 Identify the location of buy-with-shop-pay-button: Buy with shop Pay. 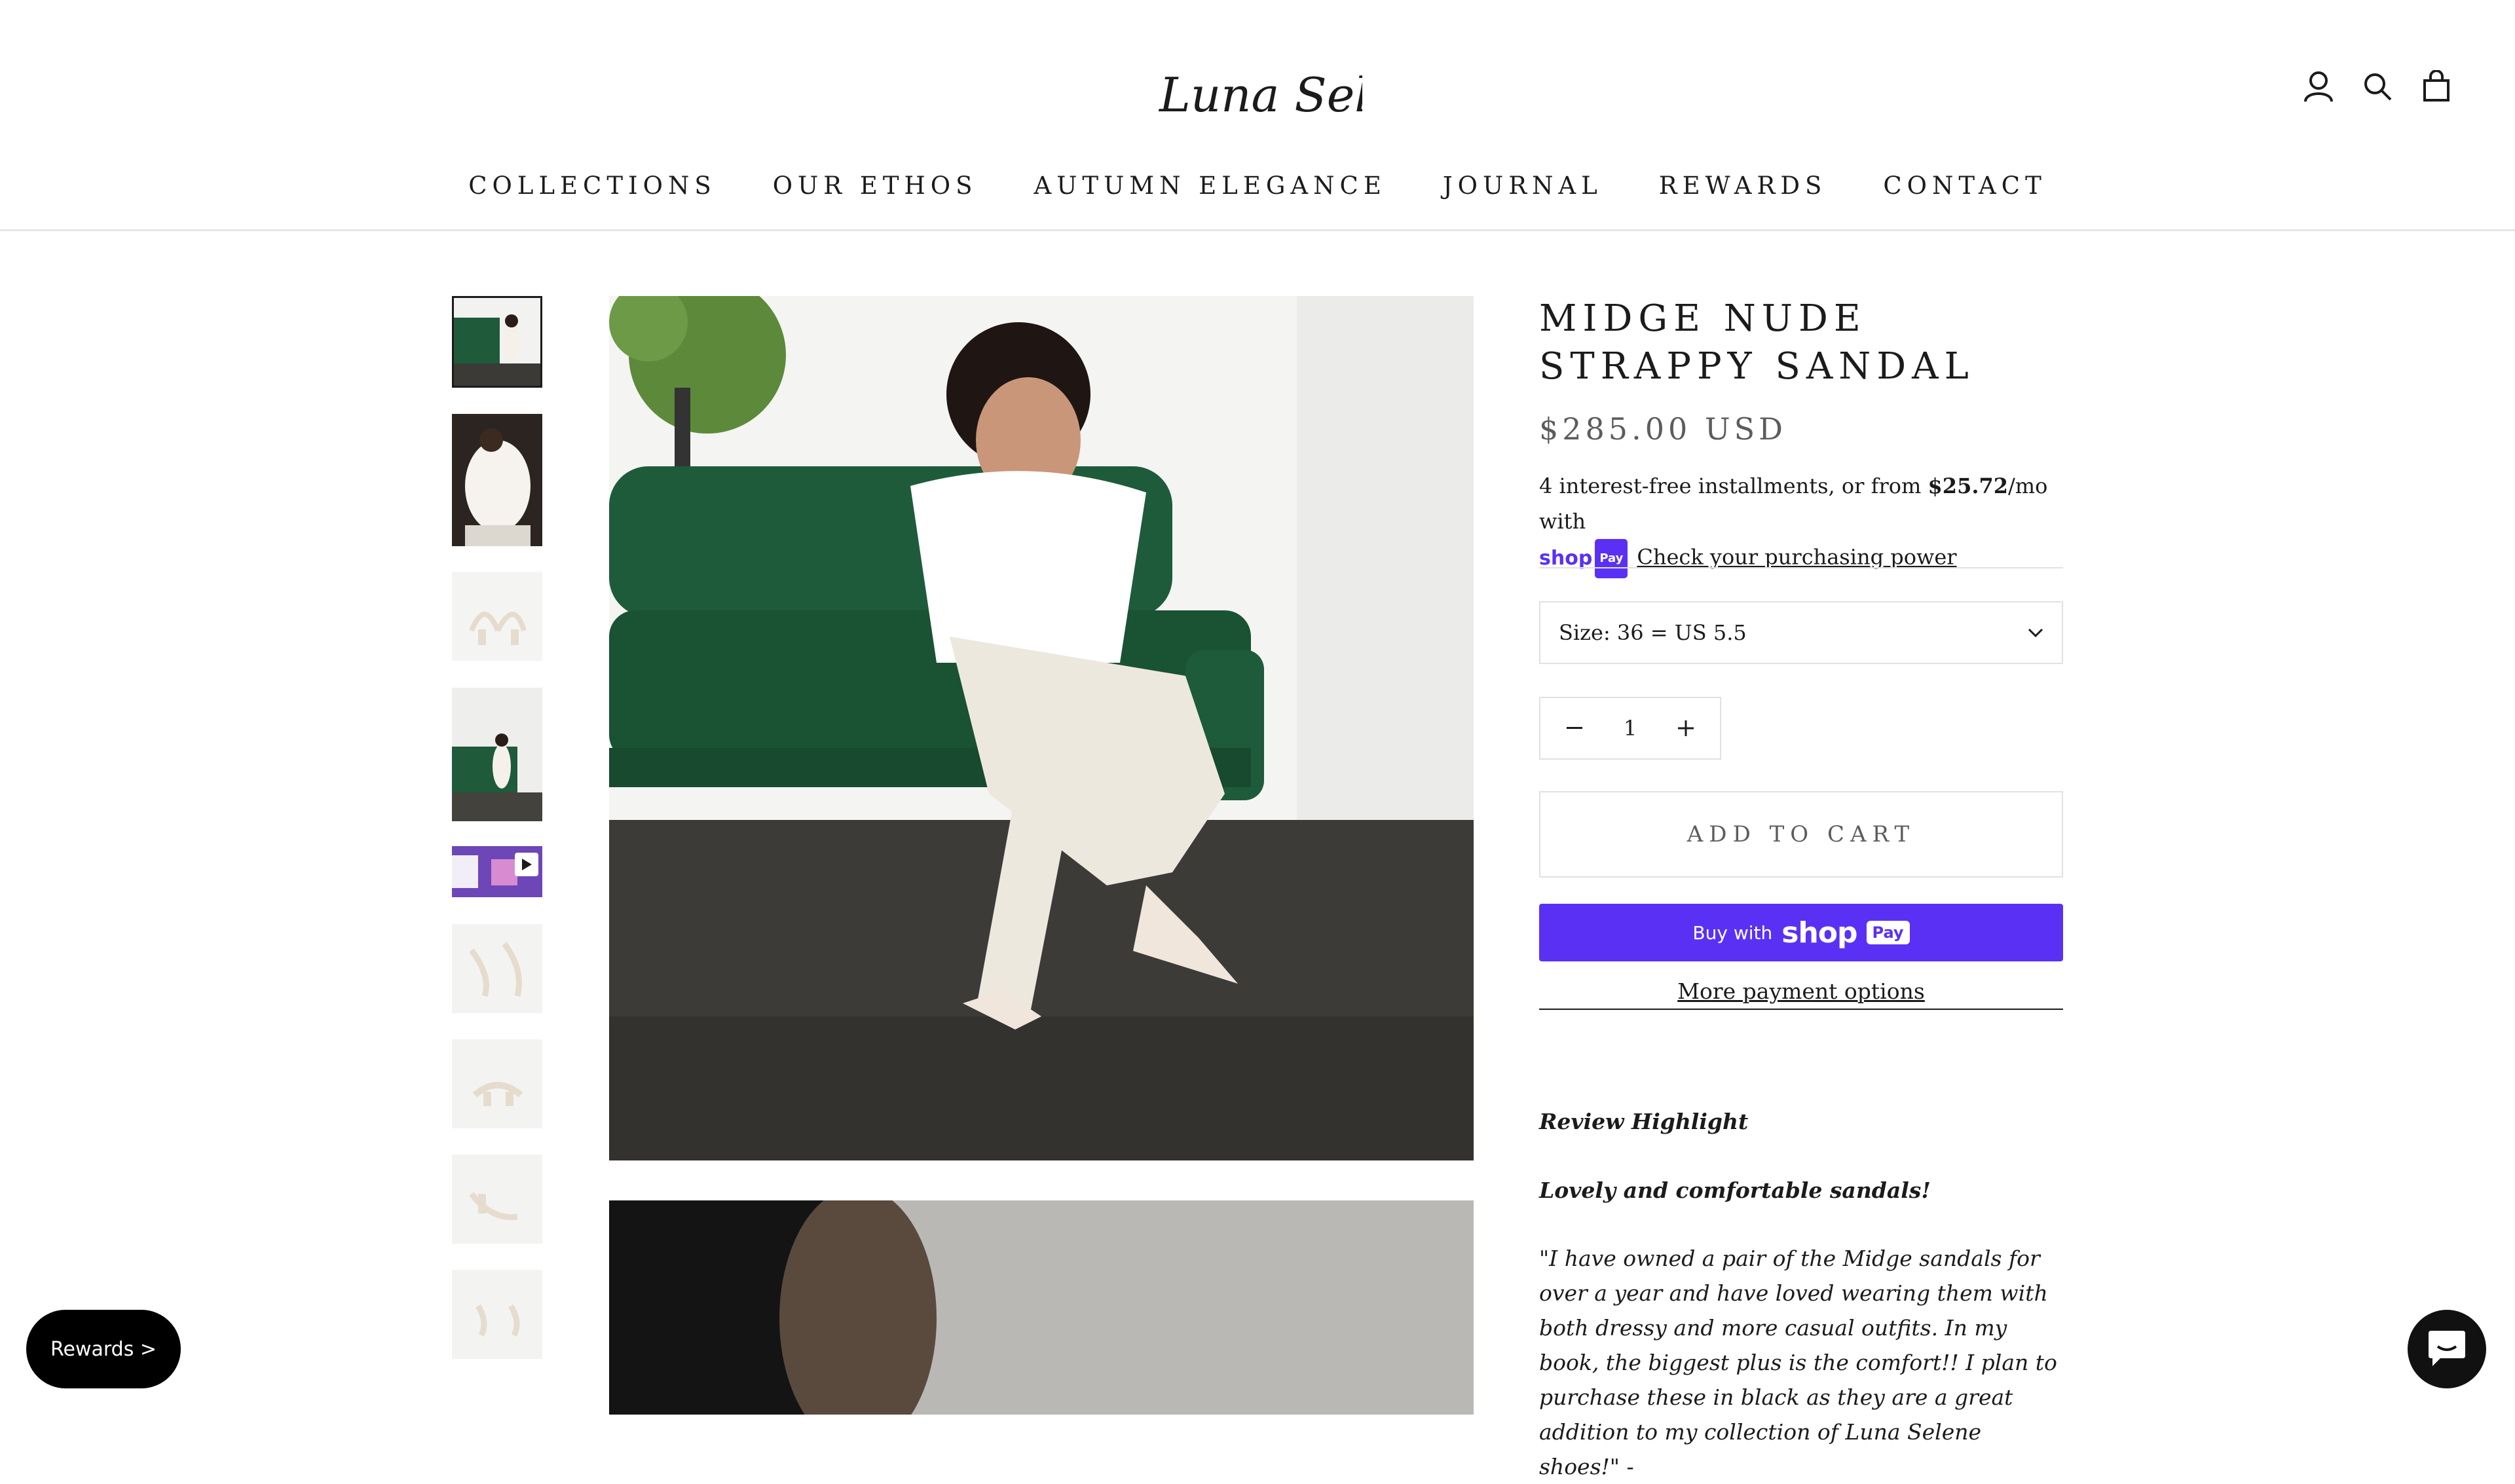
(1801, 933).